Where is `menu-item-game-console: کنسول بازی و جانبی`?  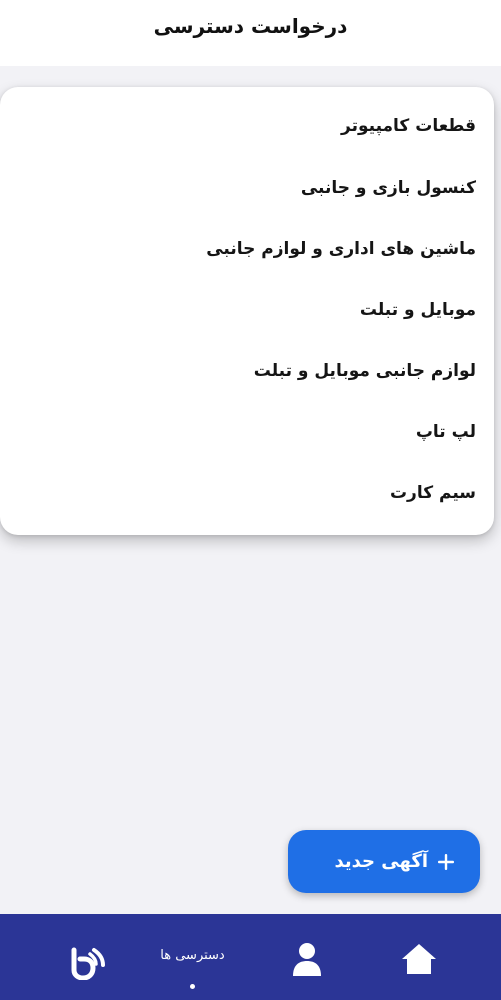 menu-item-game-console: کنسول بازی و جانبی is located at coordinates (238, 188).